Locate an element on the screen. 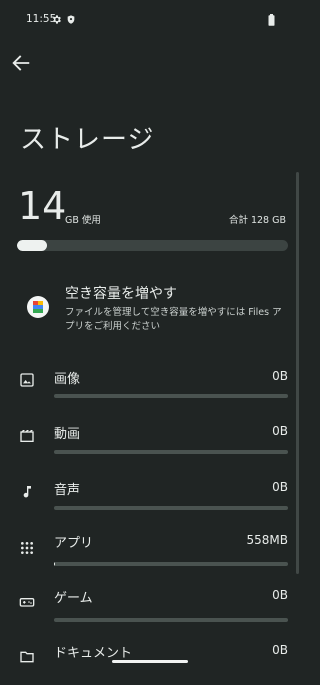 The image size is (320, 685). category-label: ドキュメント is located at coordinates (93, 653).